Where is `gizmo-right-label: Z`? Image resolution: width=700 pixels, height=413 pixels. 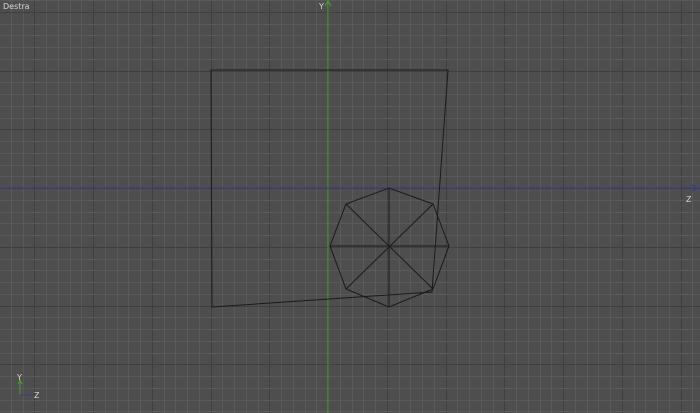
gizmo-right-label: Z is located at coordinates (37, 395).